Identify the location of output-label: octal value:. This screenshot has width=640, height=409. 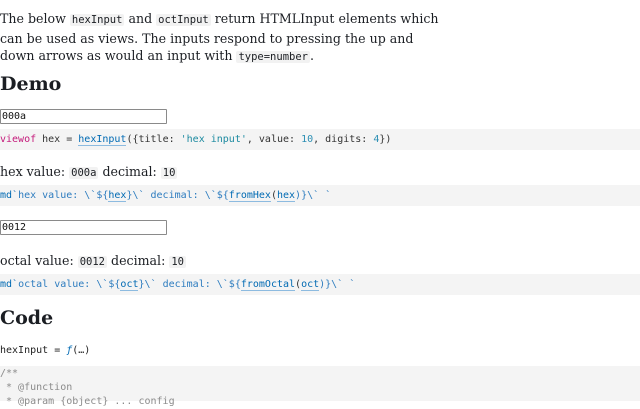
(39, 260).